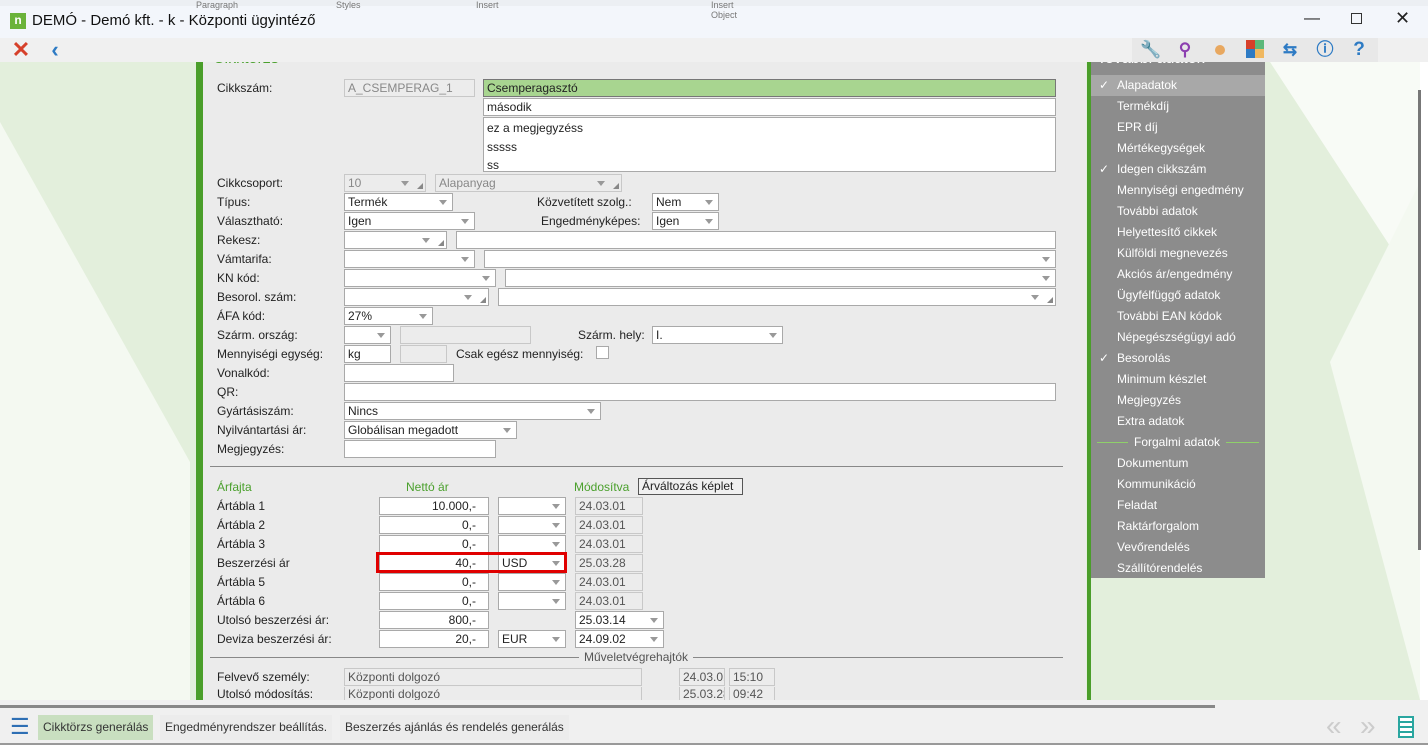 Image resolution: width=1428 pixels, height=745 pixels. Describe the element at coordinates (756, 240) in the screenshot. I see `rekesz-text-field` at that location.